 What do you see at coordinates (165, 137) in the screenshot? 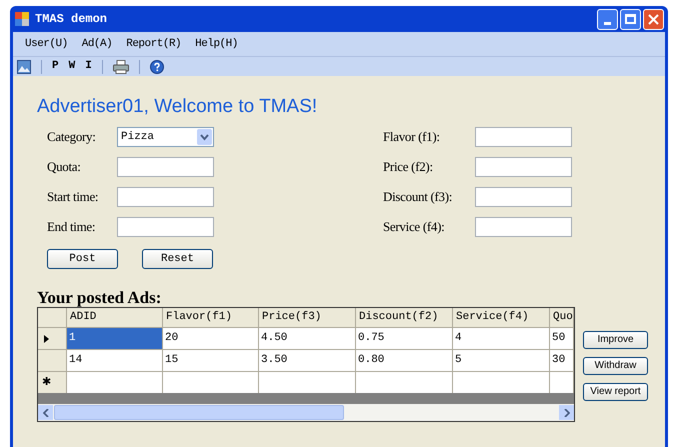
I see `category-dropdown: Pizza` at bounding box center [165, 137].